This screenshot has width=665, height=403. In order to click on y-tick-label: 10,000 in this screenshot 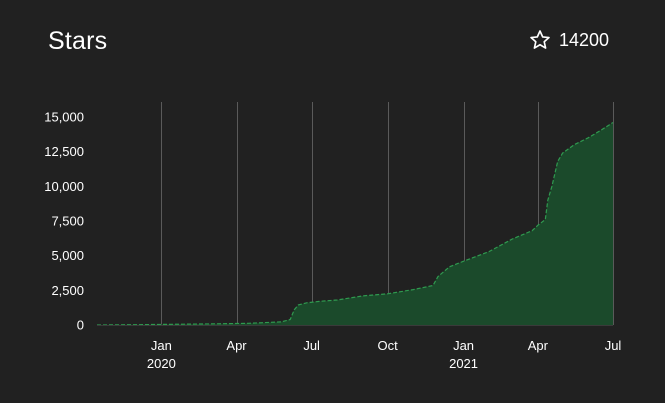, I will do `click(64, 186)`.